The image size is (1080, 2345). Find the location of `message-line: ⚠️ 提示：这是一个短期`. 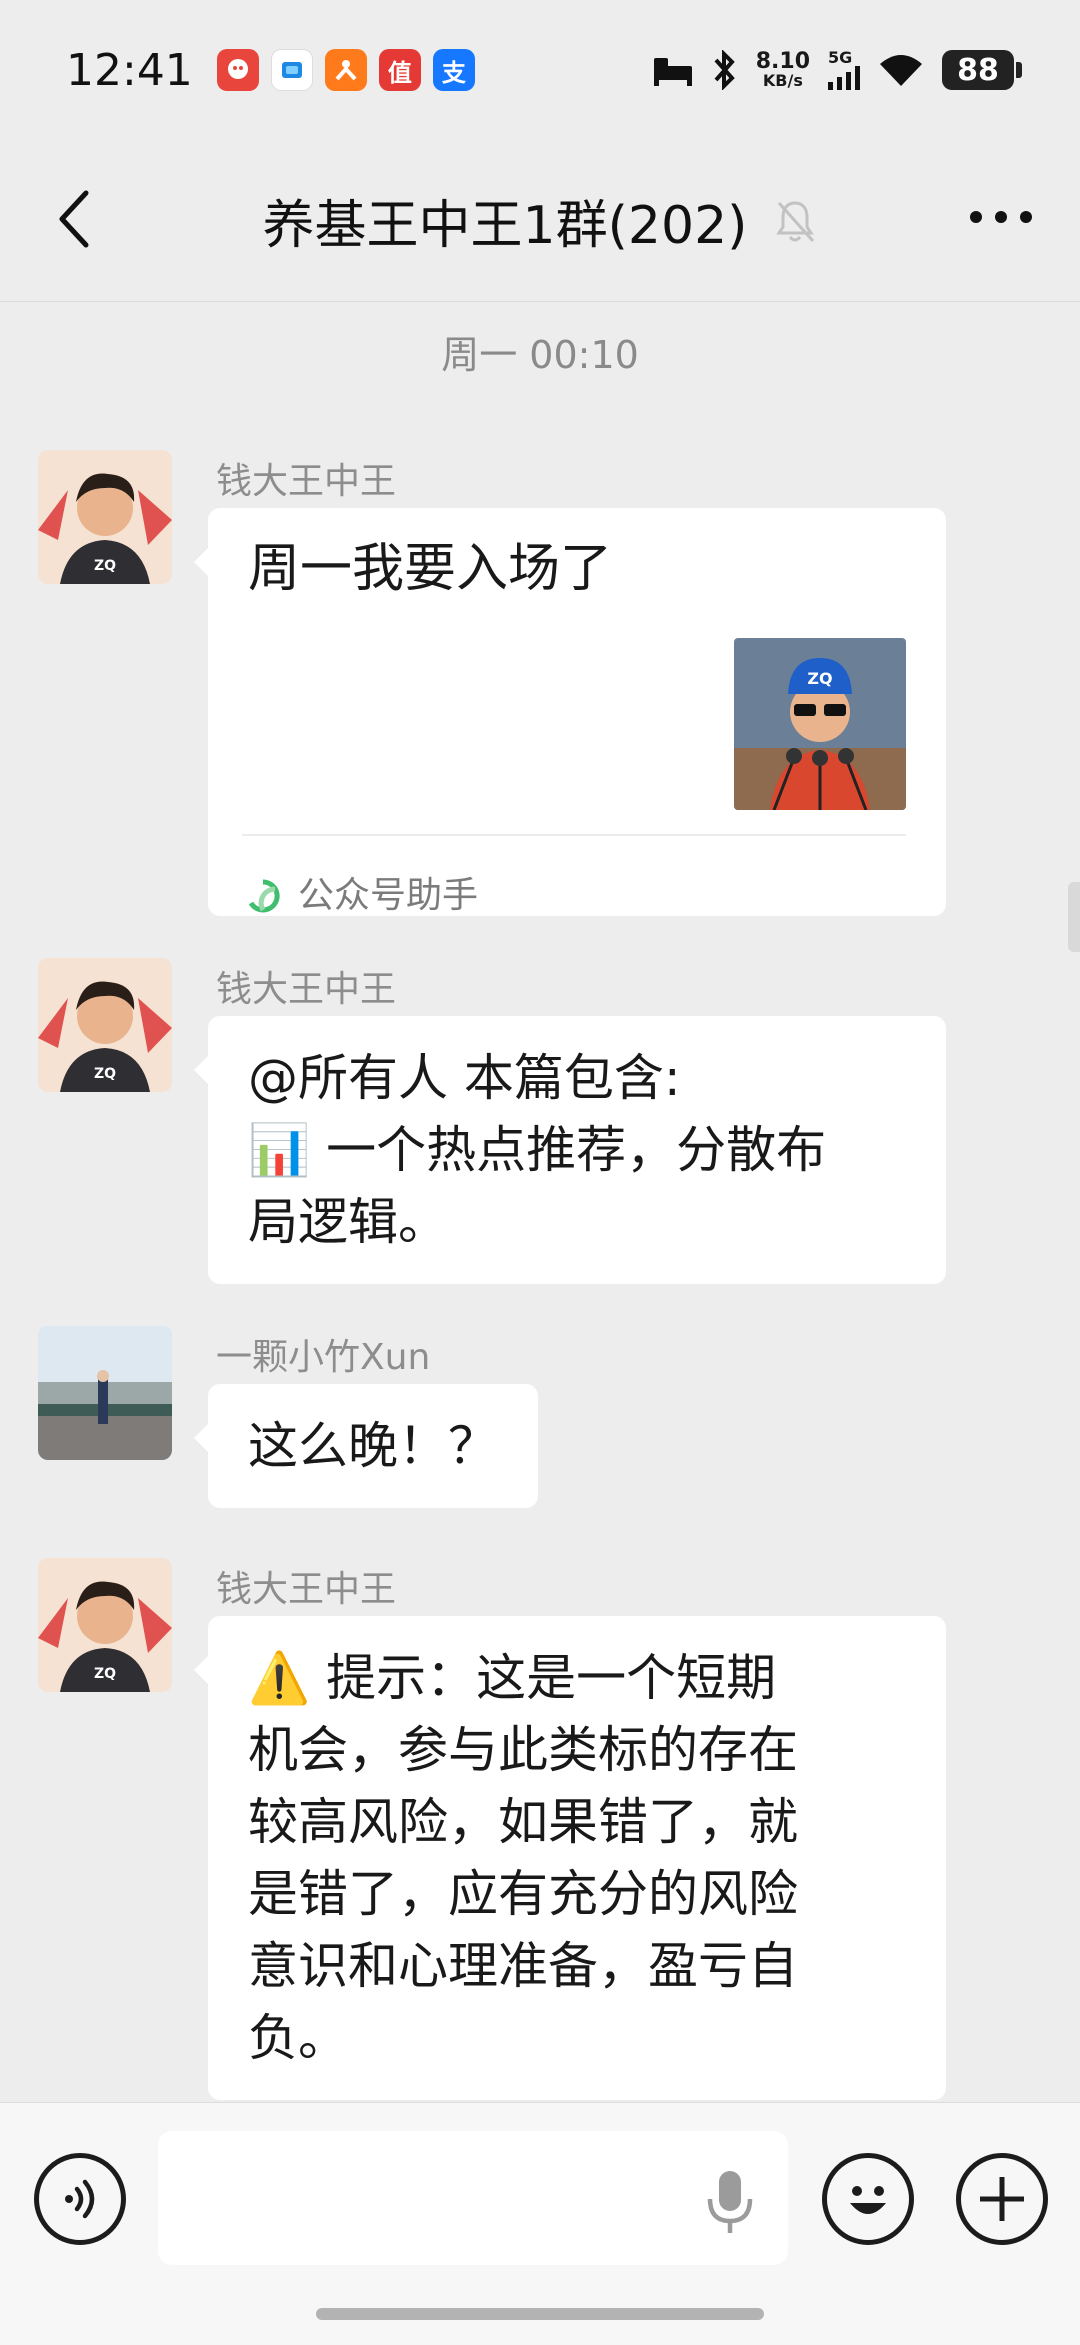

message-line: ⚠️ 提示：这是一个短期 is located at coordinates (512, 1678).